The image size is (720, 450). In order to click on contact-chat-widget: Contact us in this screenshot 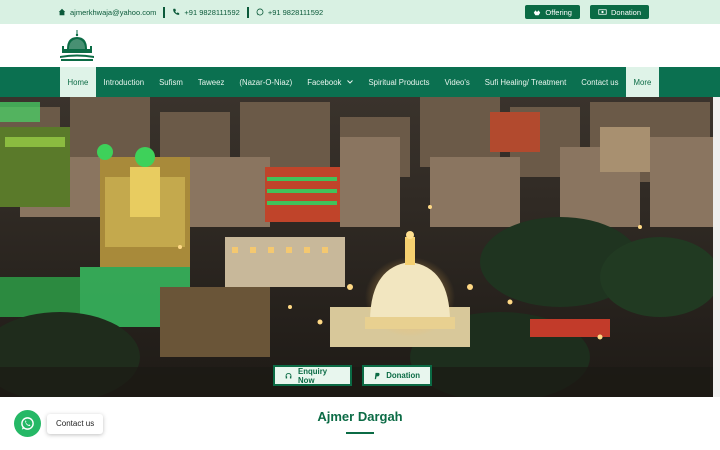, I will do `click(59, 423)`.